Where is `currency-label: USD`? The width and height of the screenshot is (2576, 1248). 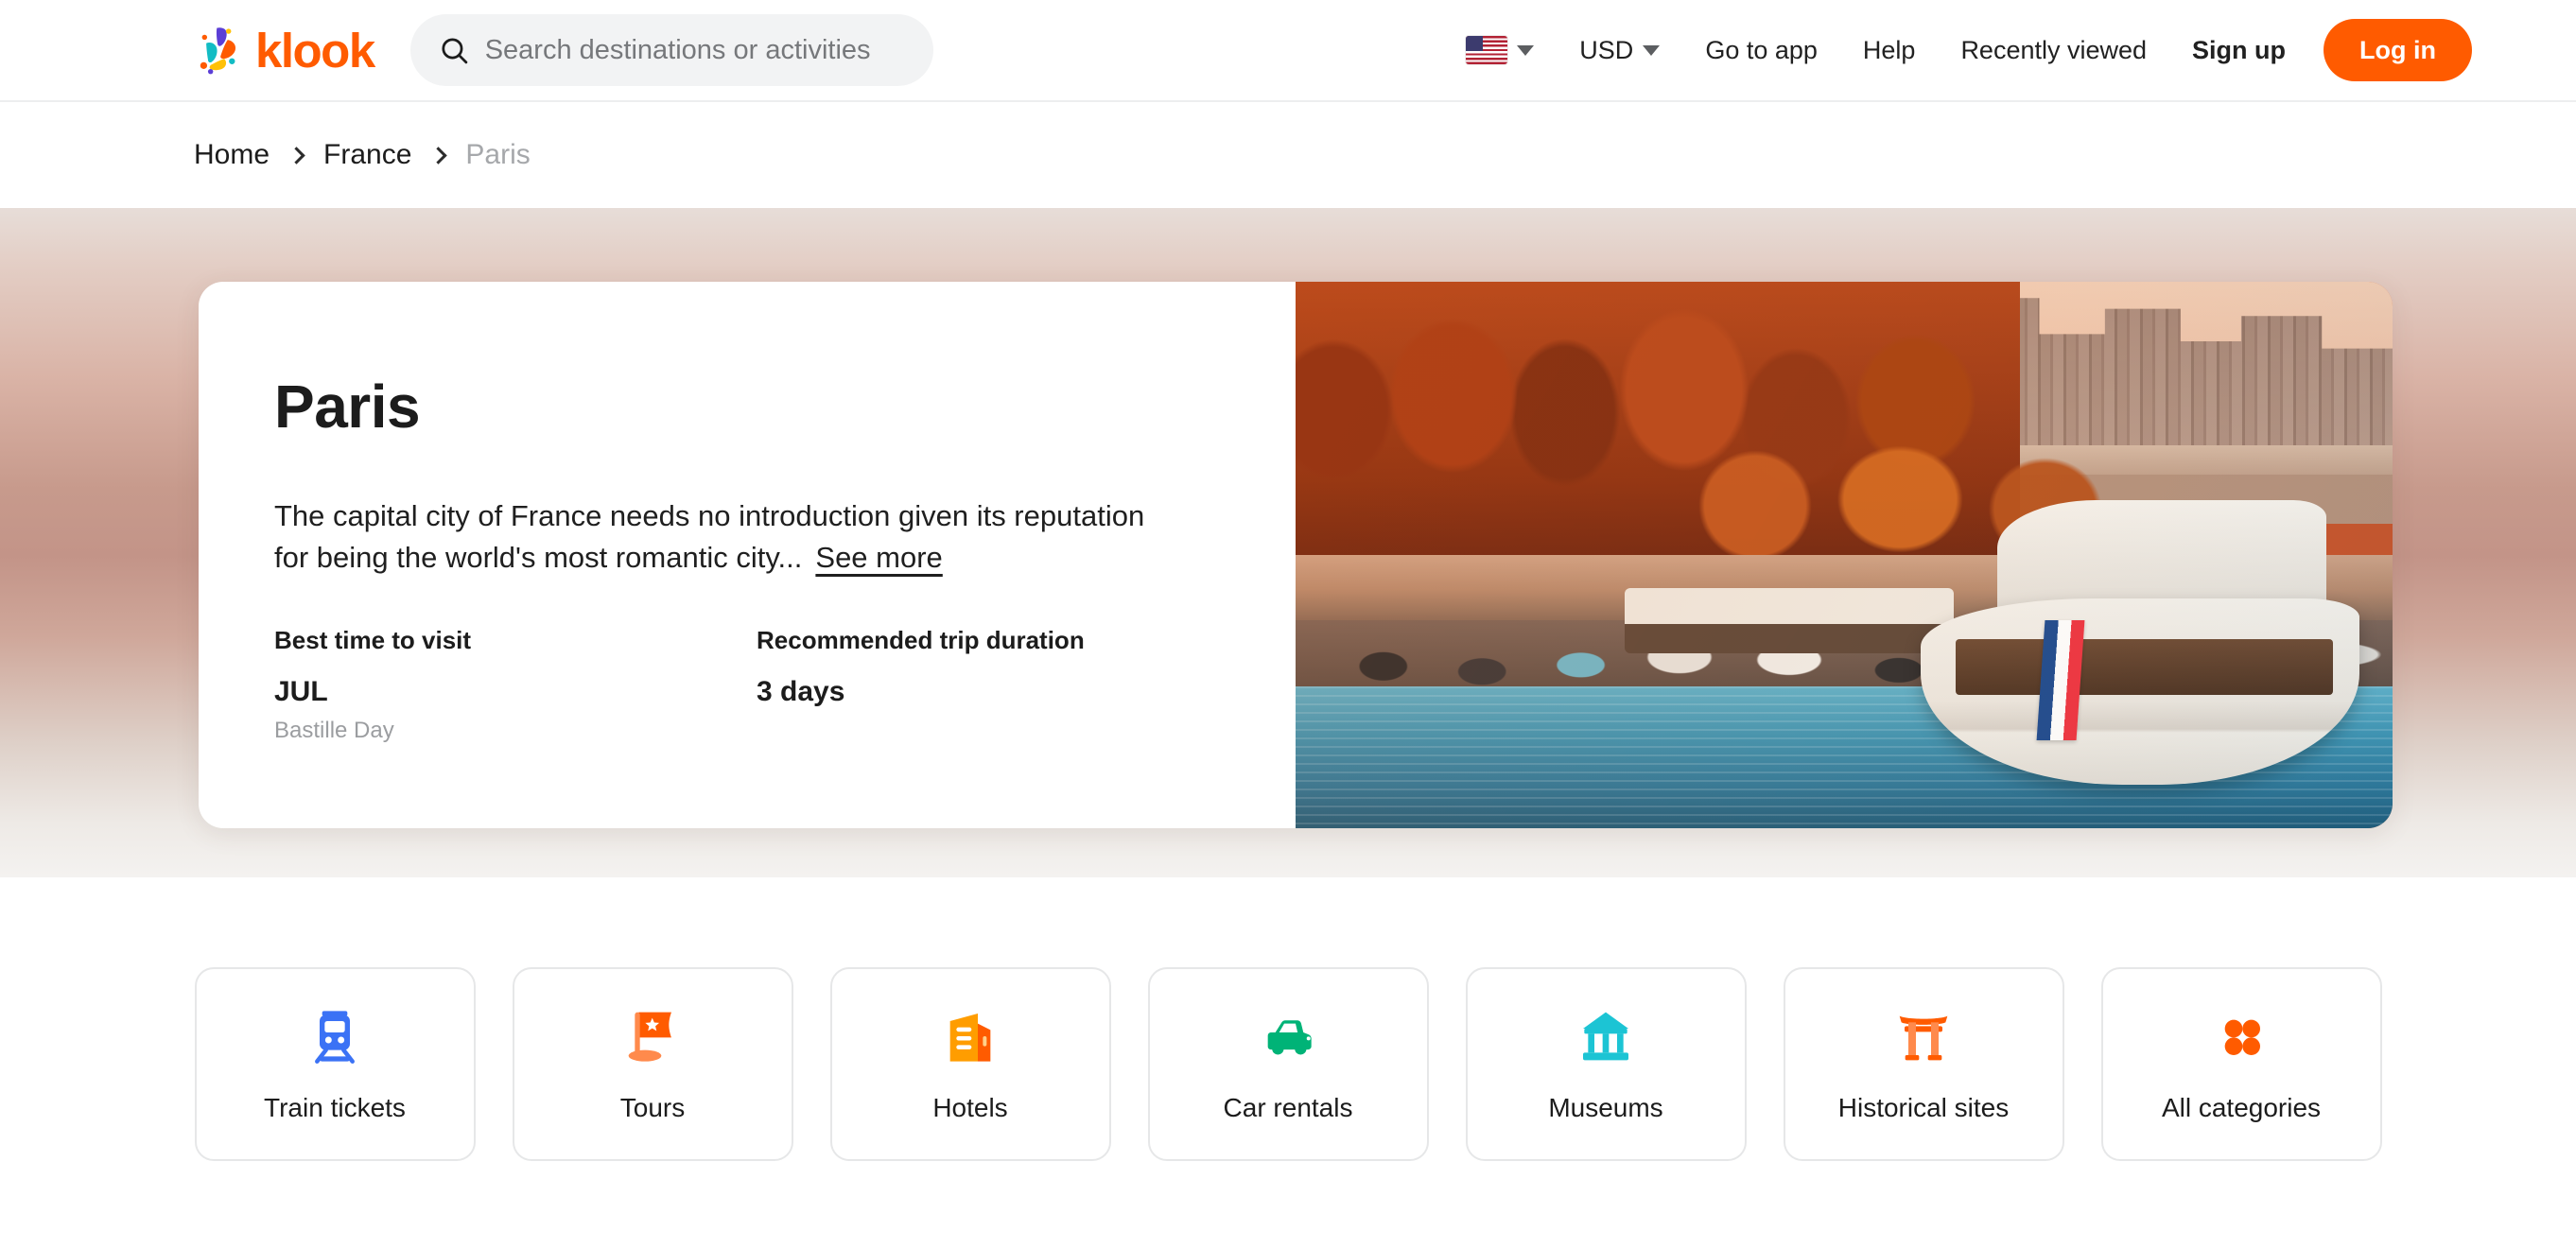
currency-label: USD is located at coordinates (1606, 49).